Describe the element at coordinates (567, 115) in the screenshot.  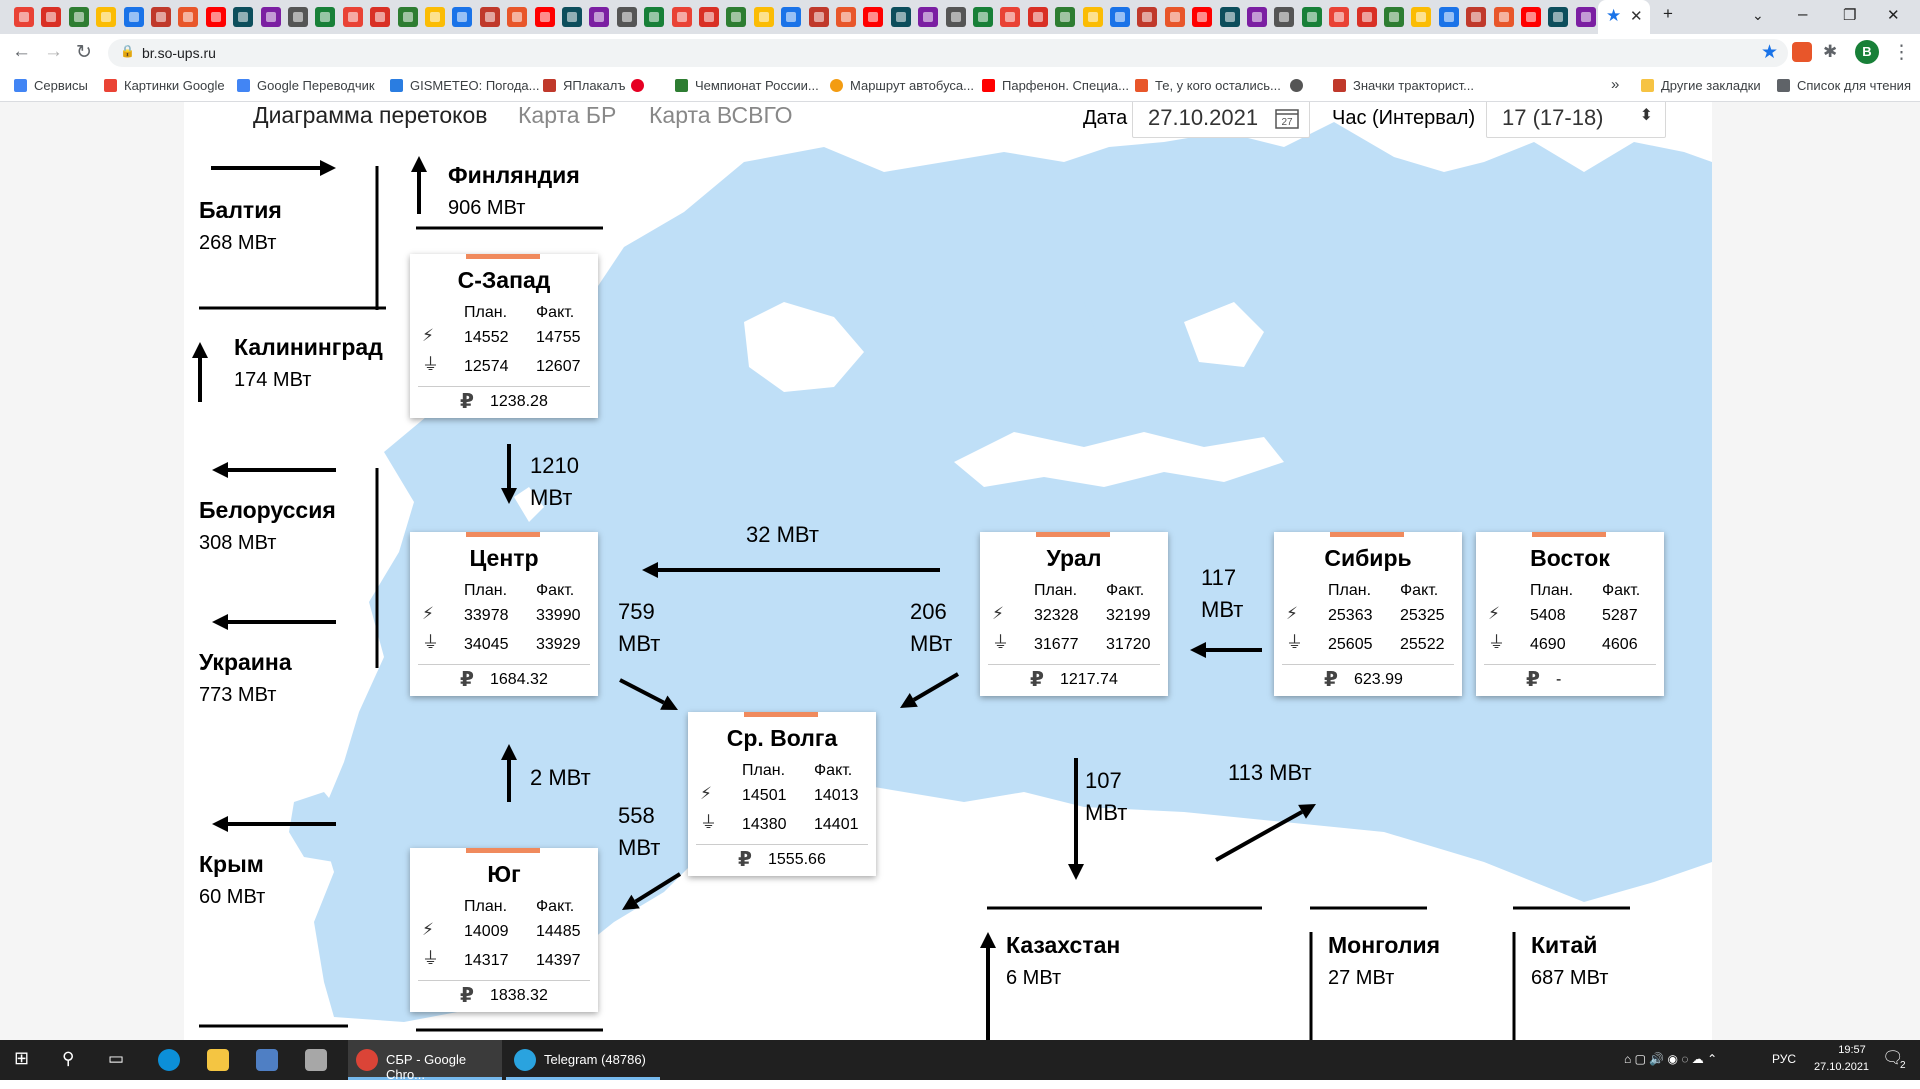
I see `tab-br-map: Карта БР` at that location.